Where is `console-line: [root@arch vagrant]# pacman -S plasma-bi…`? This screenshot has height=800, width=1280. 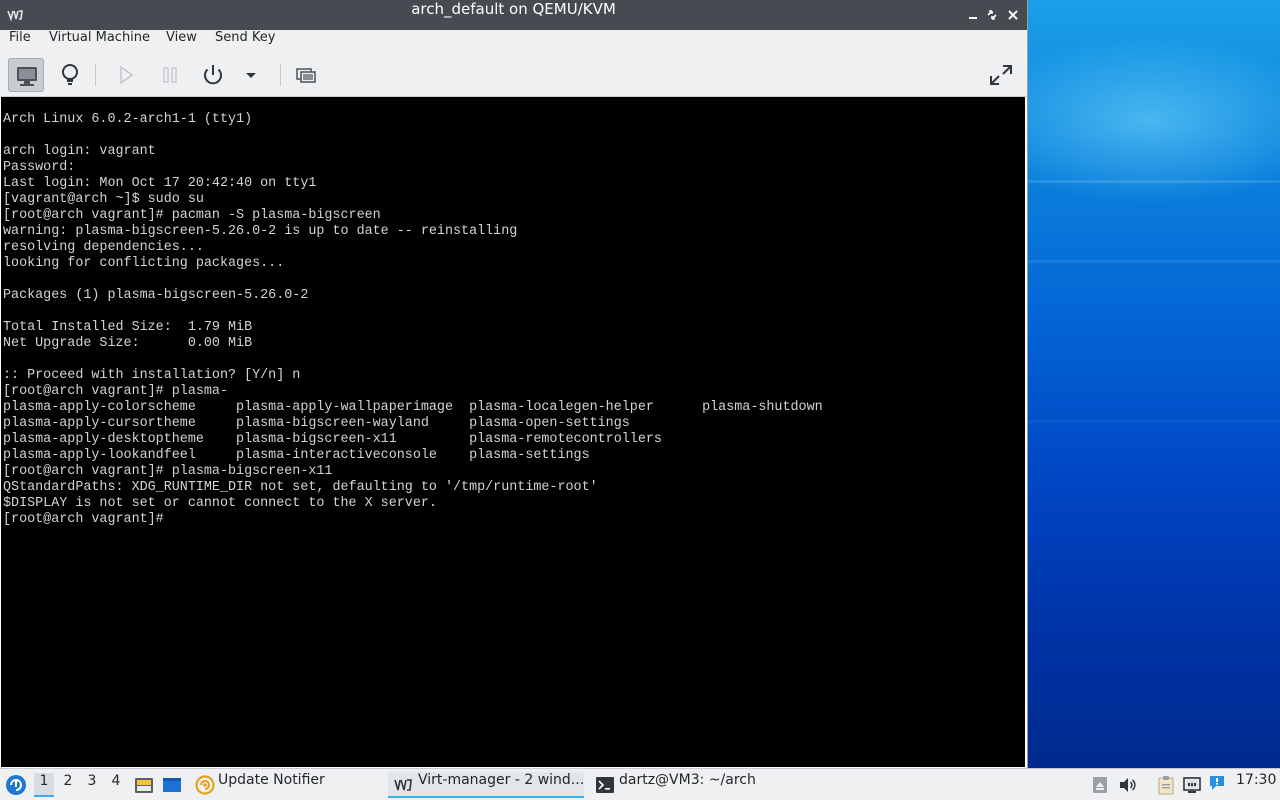 console-line: [root@arch vagrant]# pacman -S plasma-bi… is located at coordinates (192, 215).